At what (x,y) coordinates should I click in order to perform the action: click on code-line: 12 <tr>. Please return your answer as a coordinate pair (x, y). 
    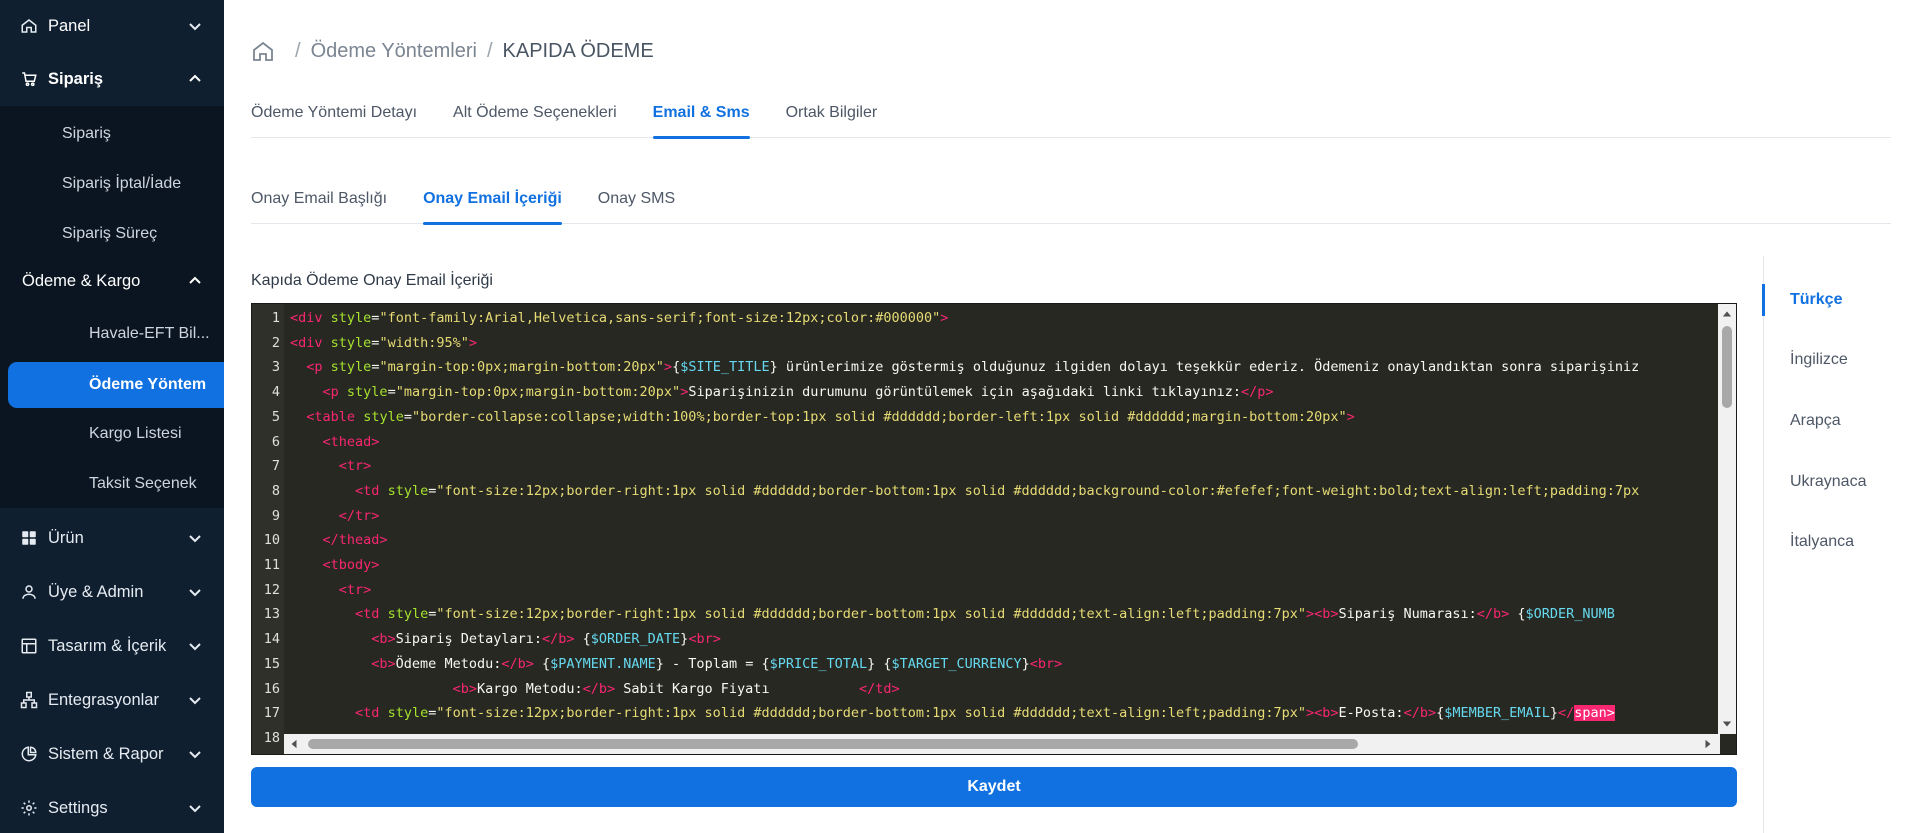
    Looking at the image, I should click on (982, 590).